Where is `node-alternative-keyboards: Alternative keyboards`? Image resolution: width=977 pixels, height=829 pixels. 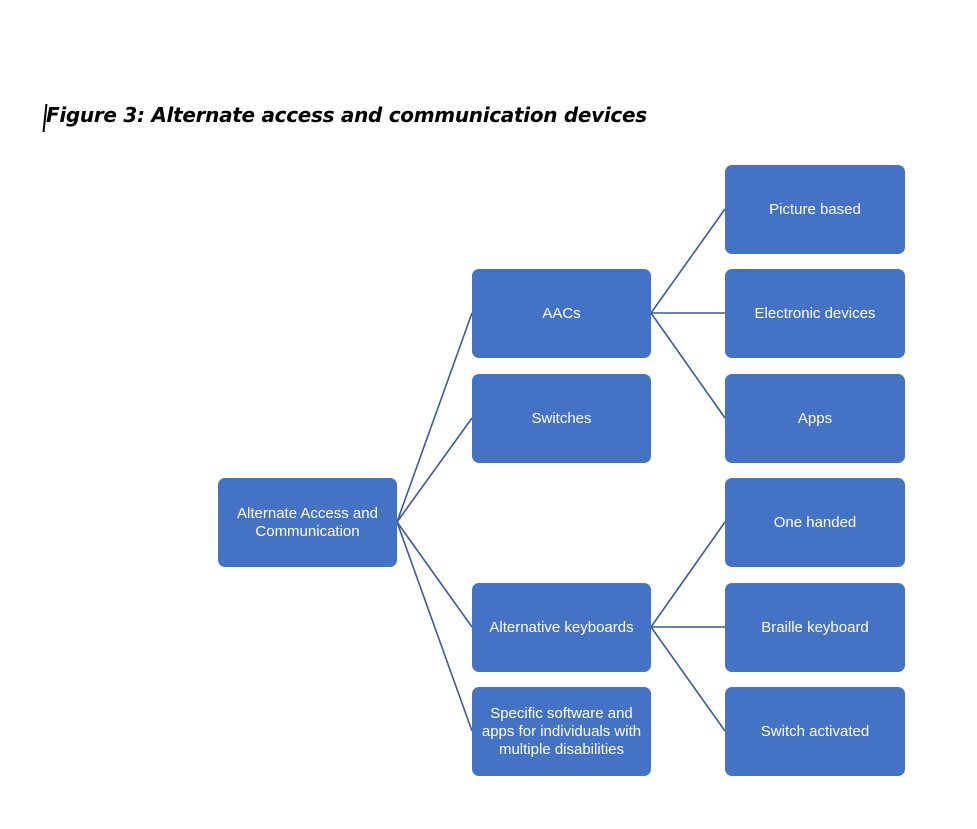
node-alternative-keyboards: Alternative keyboards is located at coordinates (561, 627).